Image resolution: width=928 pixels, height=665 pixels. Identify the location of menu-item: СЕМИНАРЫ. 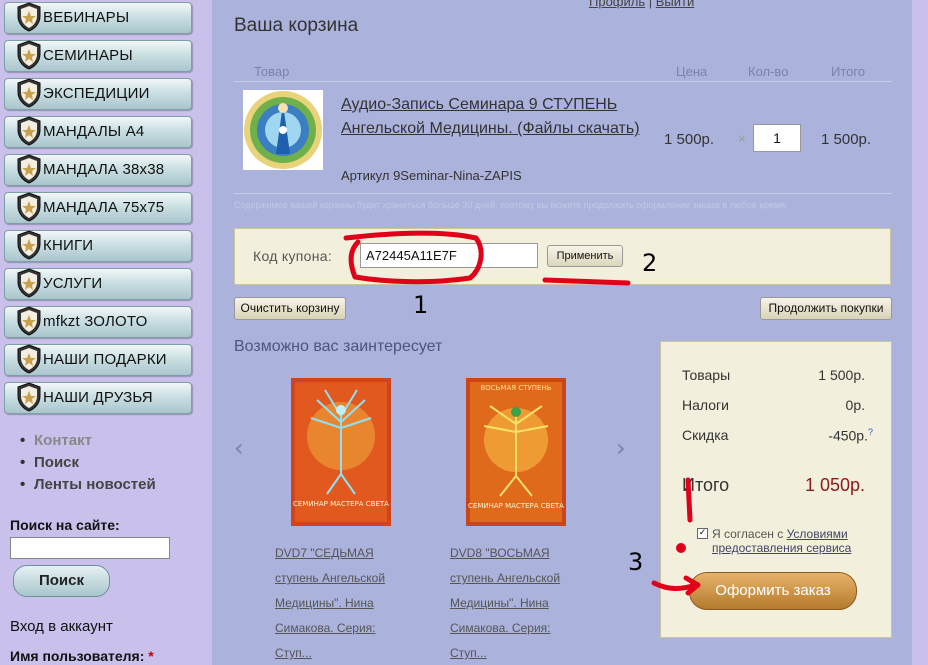
(98, 57).